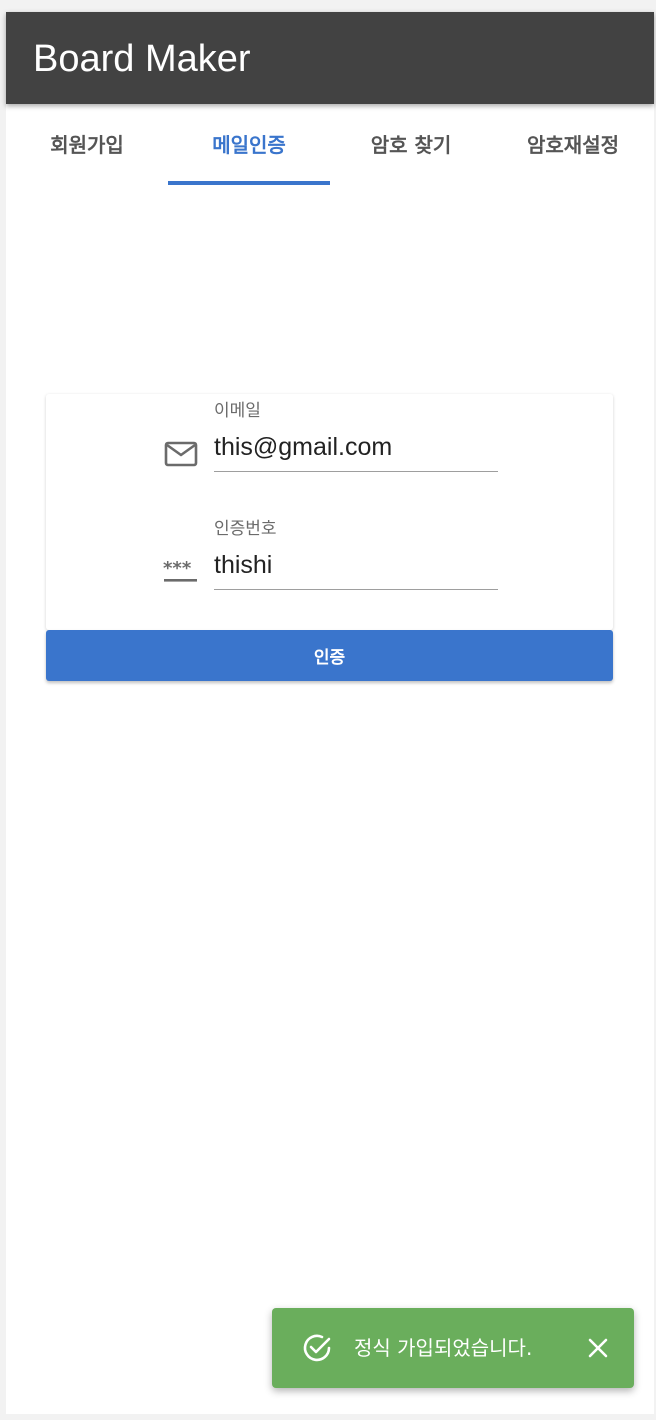 The width and height of the screenshot is (656, 1420). What do you see at coordinates (411, 145) in the screenshot?
I see `tab-find-password: 암호 찾기` at bounding box center [411, 145].